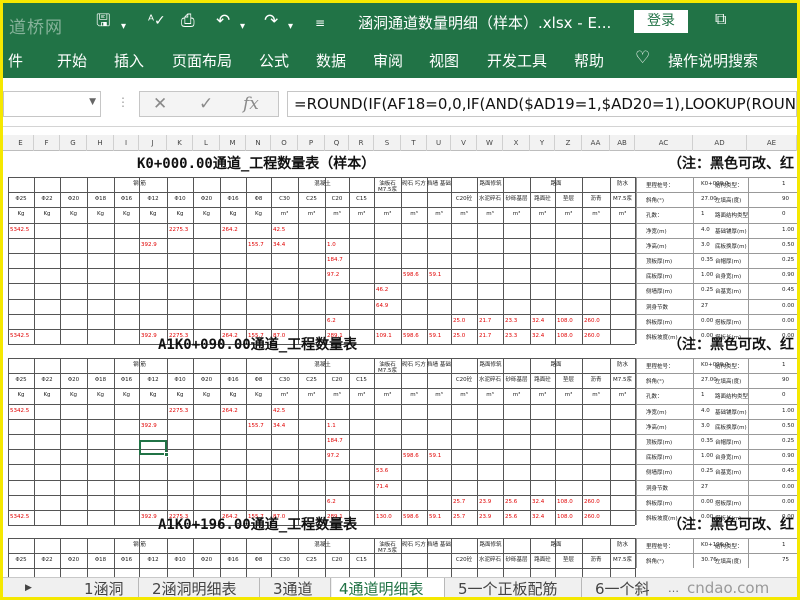 This screenshot has width=800, height=600. I want to click on table-cell: 2275.3, so click(181, 411).